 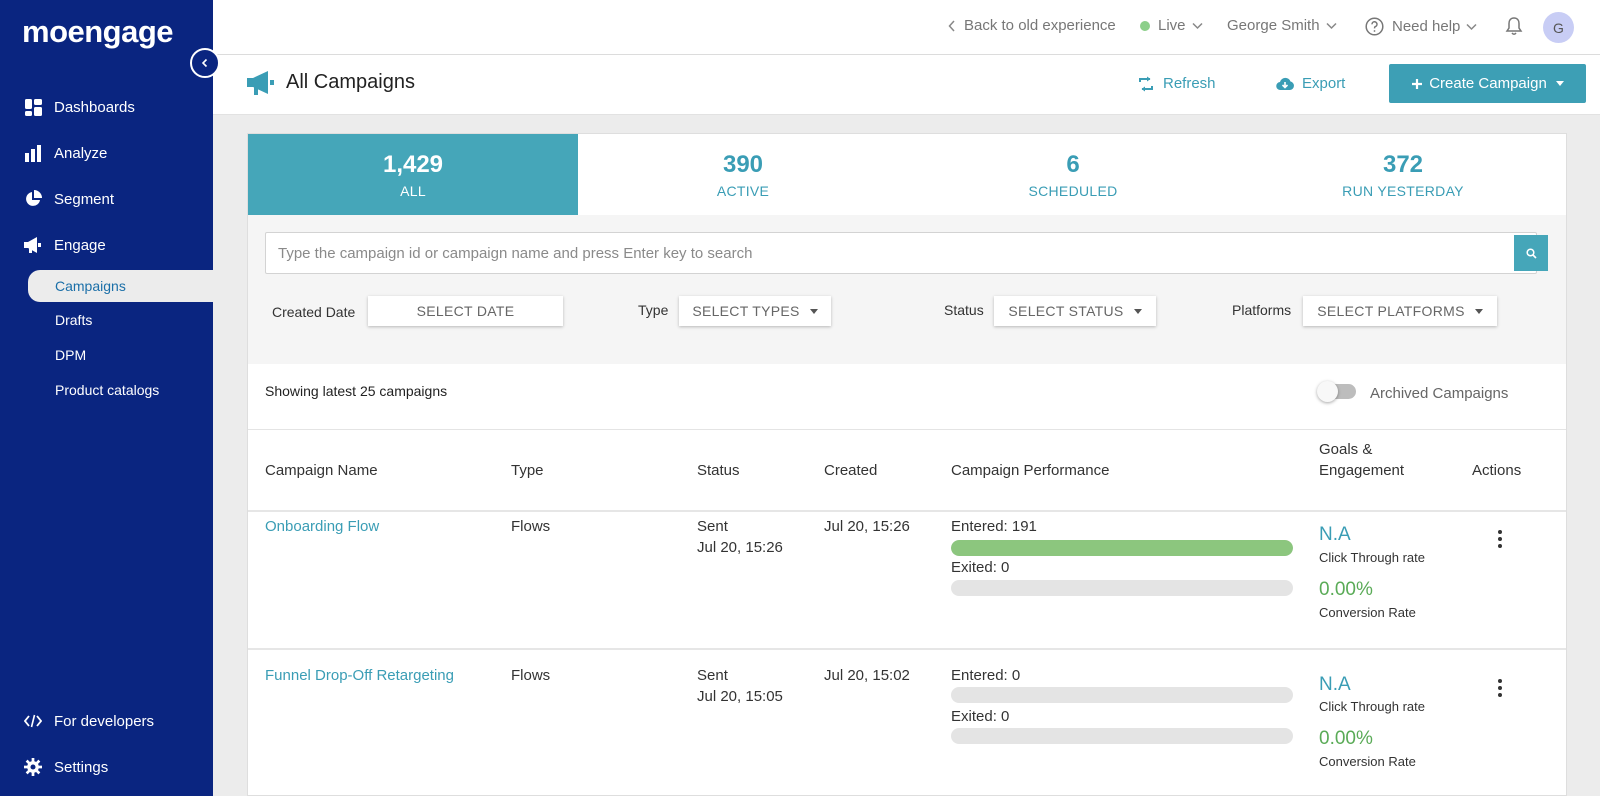 I want to click on entered-count: Entered: 191, so click(x=994, y=526).